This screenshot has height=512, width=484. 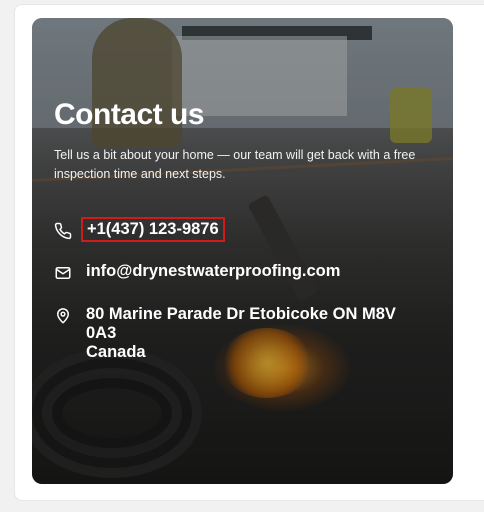 What do you see at coordinates (63, 231) in the screenshot?
I see `phone-icon` at bounding box center [63, 231].